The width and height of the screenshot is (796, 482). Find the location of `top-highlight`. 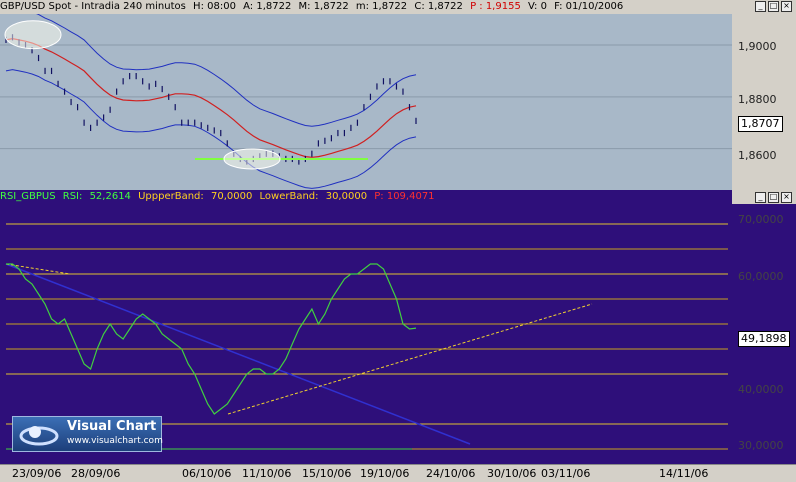

top-highlight is located at coordinates (33, 35).